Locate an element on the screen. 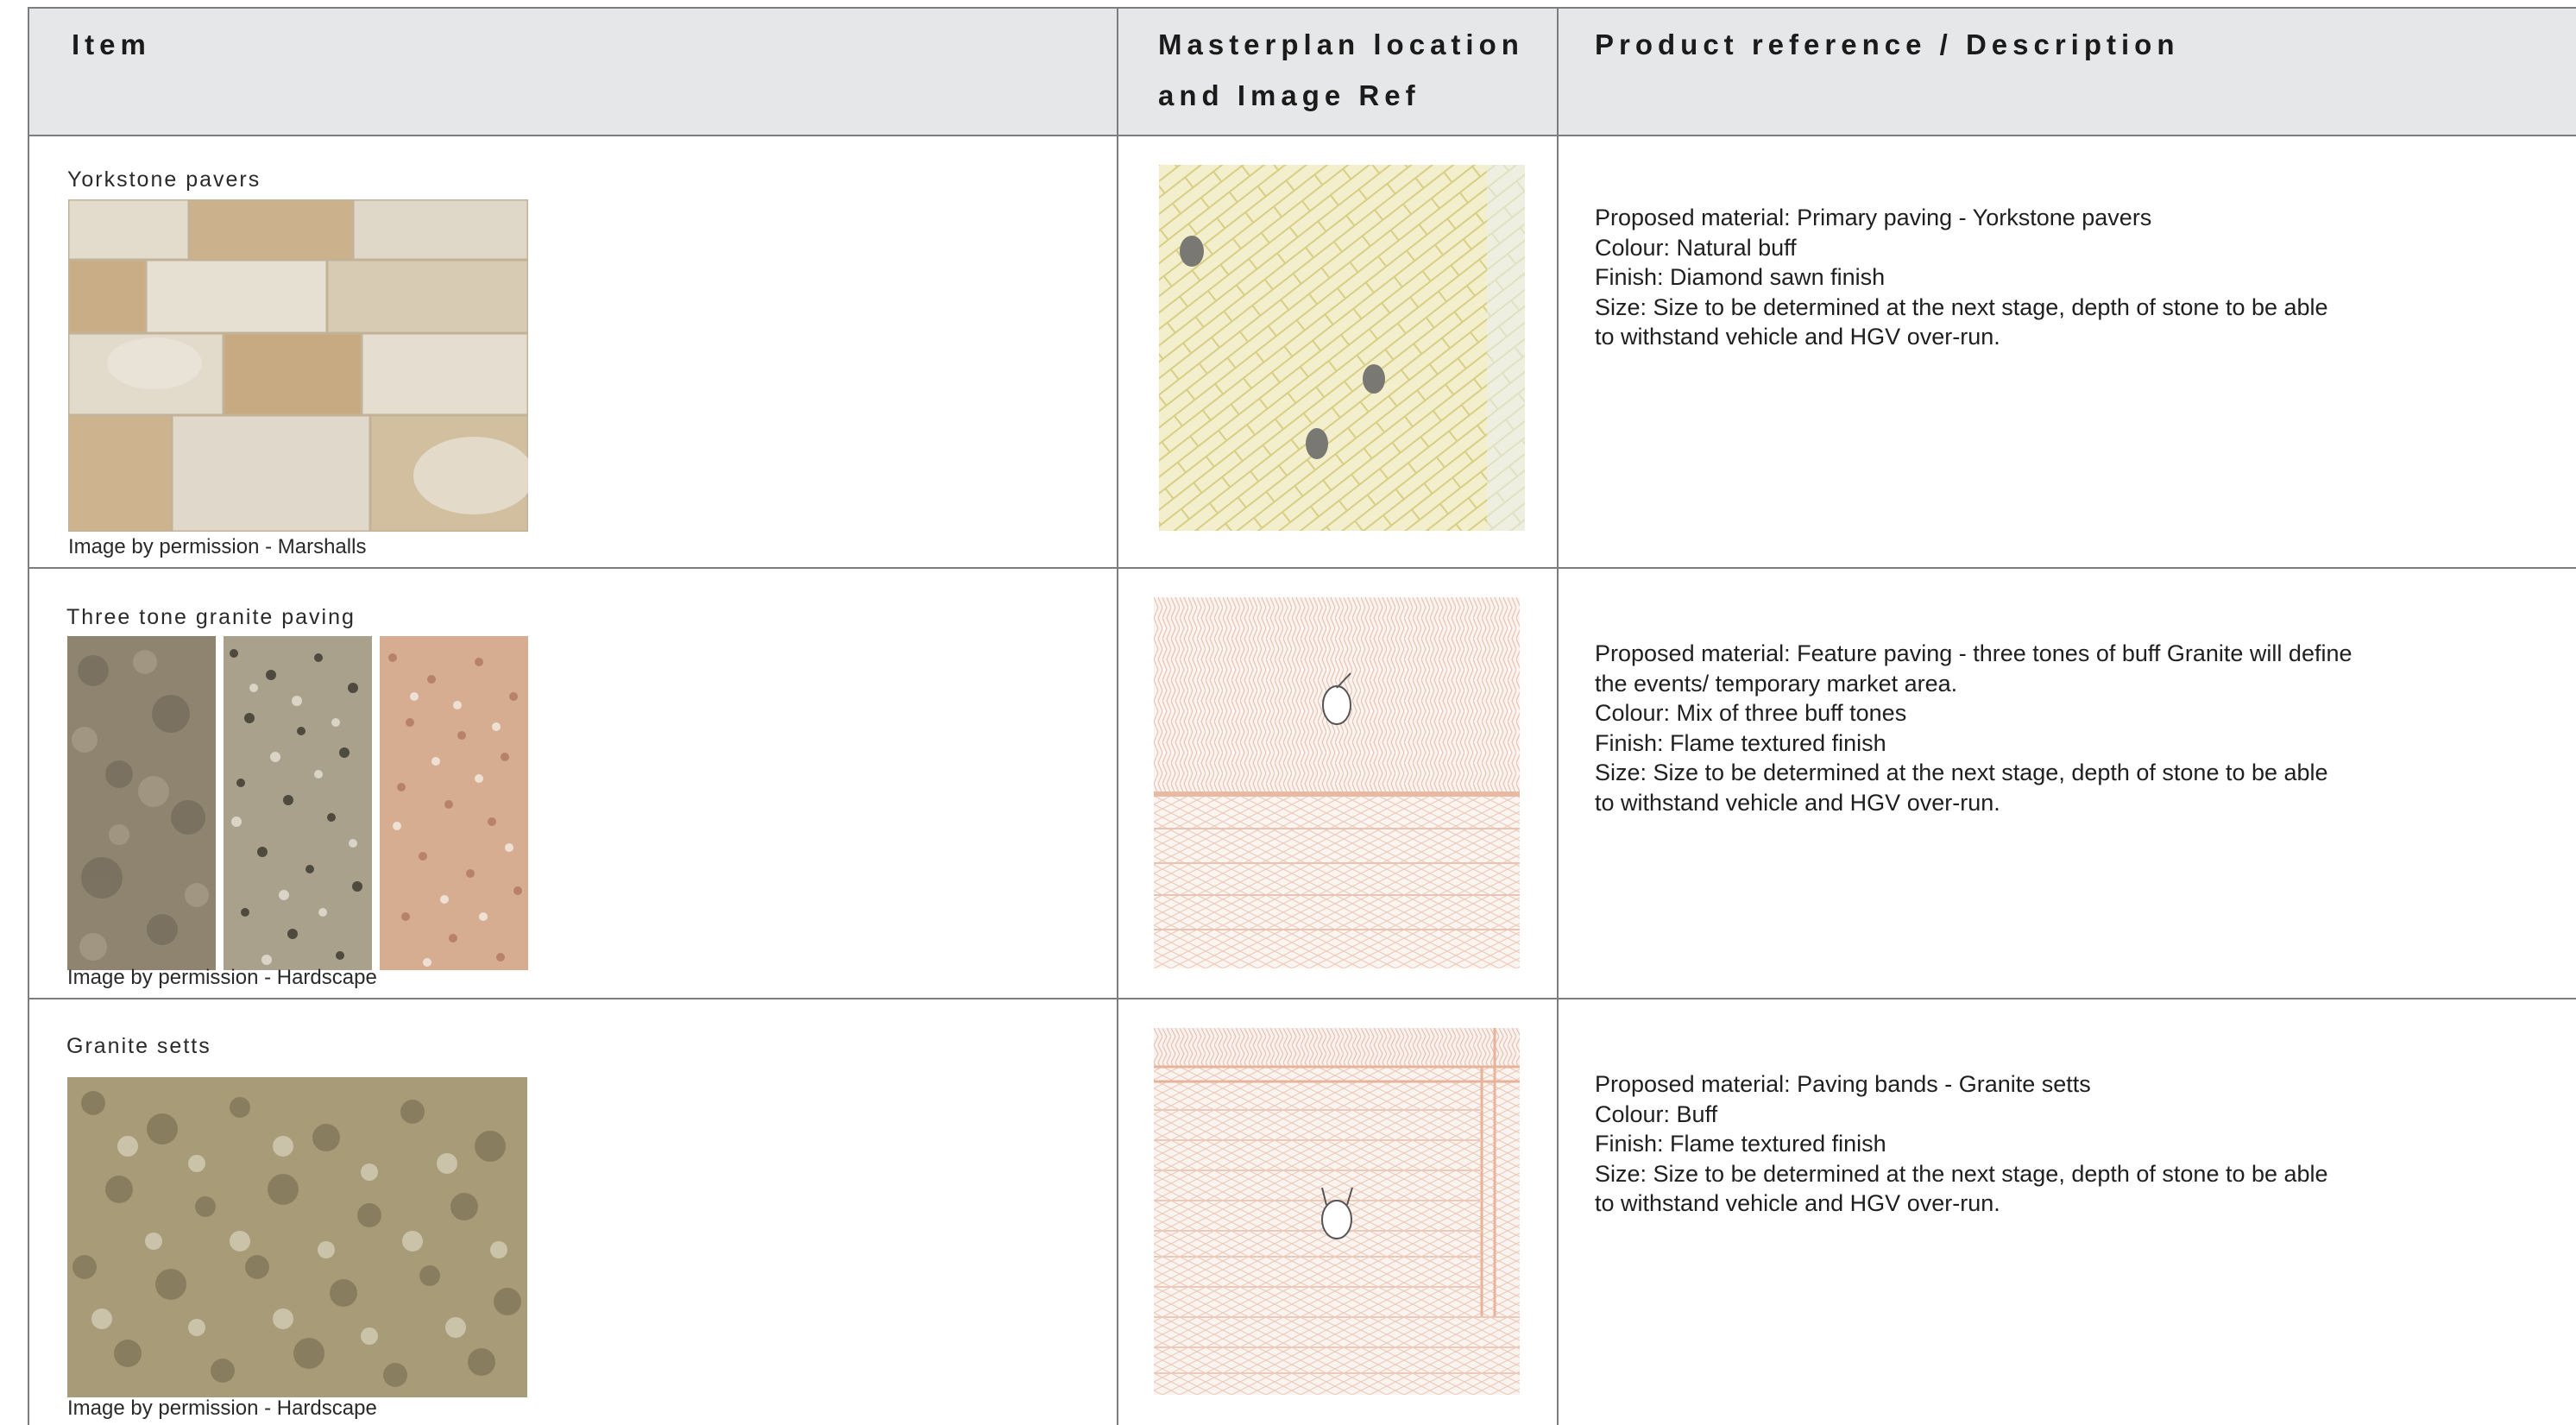 This screenshot has width=2576, height=1425. header-location: Masterplan location and Image Ref is located at coordinates (1341, 69).